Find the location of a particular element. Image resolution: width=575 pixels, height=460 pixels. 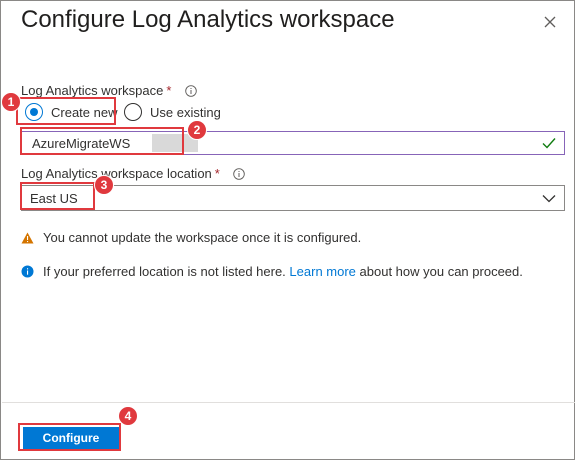

warning-icon is located at coordinates (27, 237).